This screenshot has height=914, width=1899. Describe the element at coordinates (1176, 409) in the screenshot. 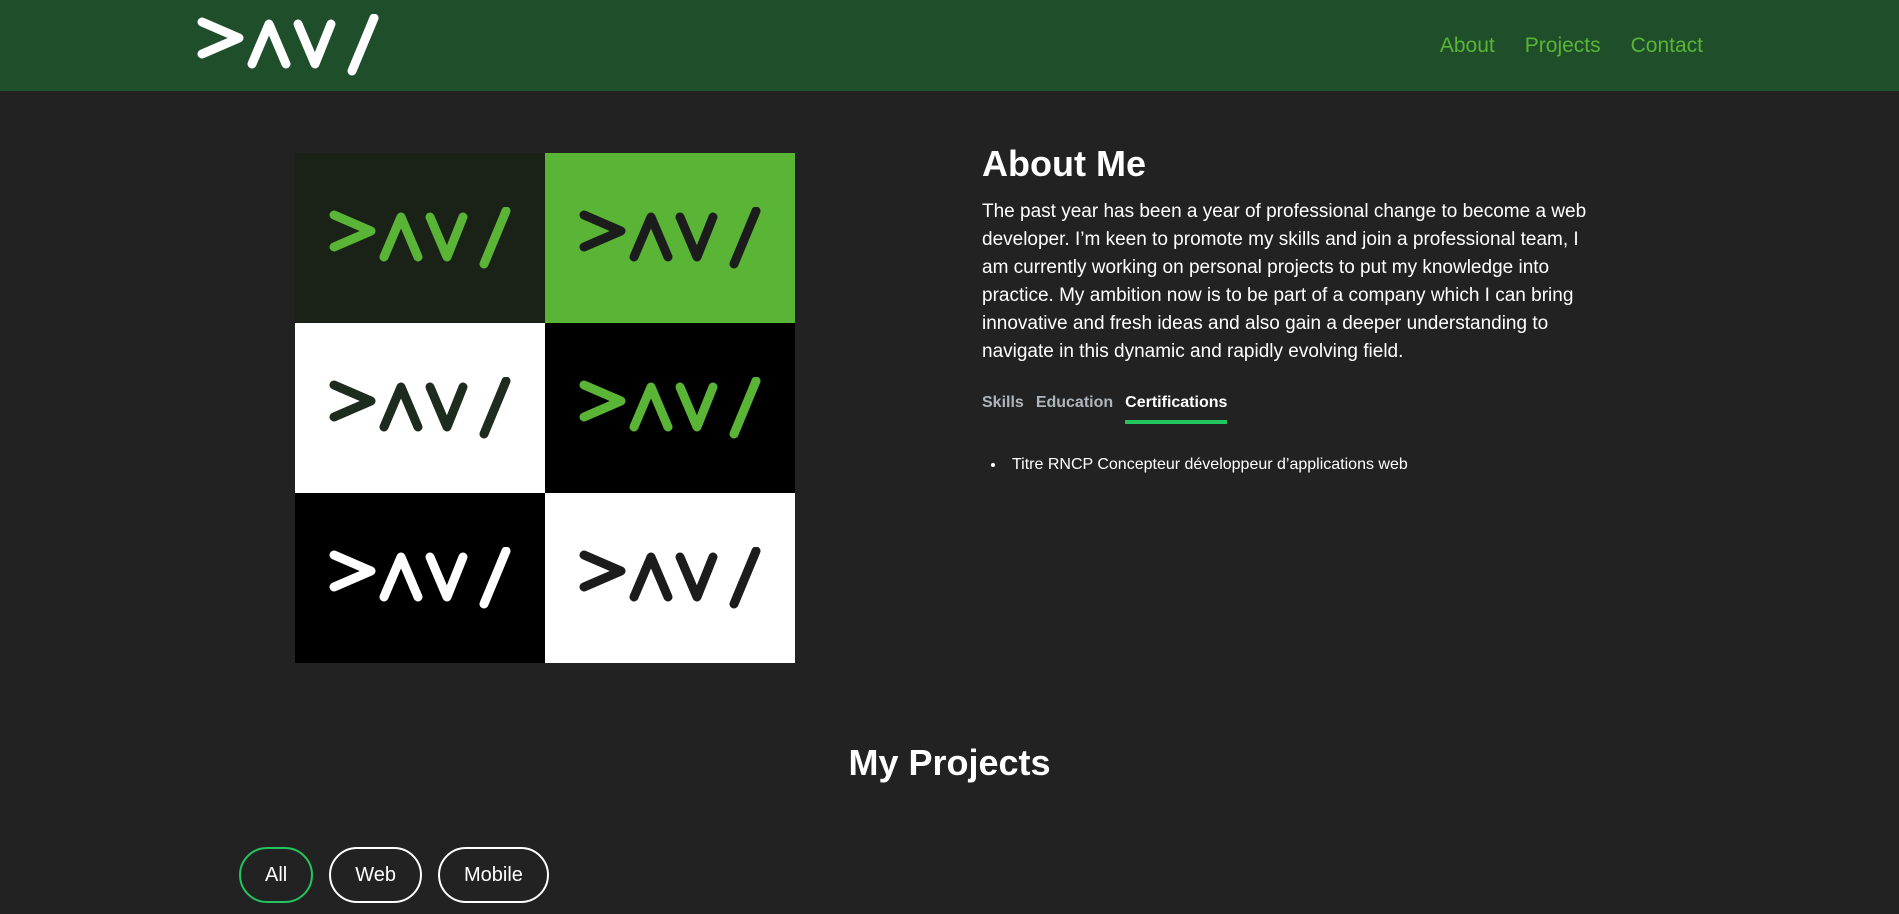

I see `tab-certifications: Certifications` at that location.